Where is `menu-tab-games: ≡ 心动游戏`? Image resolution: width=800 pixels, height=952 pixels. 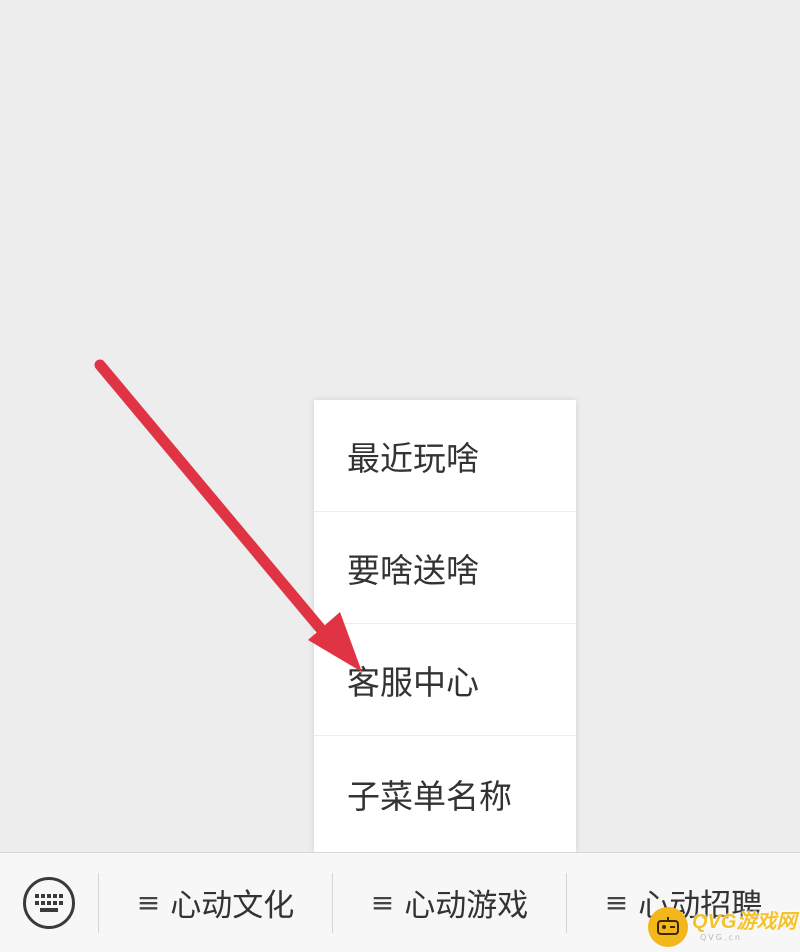
menu-tab-games: ≡ 心动游戏 is located at coordinates (449, 902).